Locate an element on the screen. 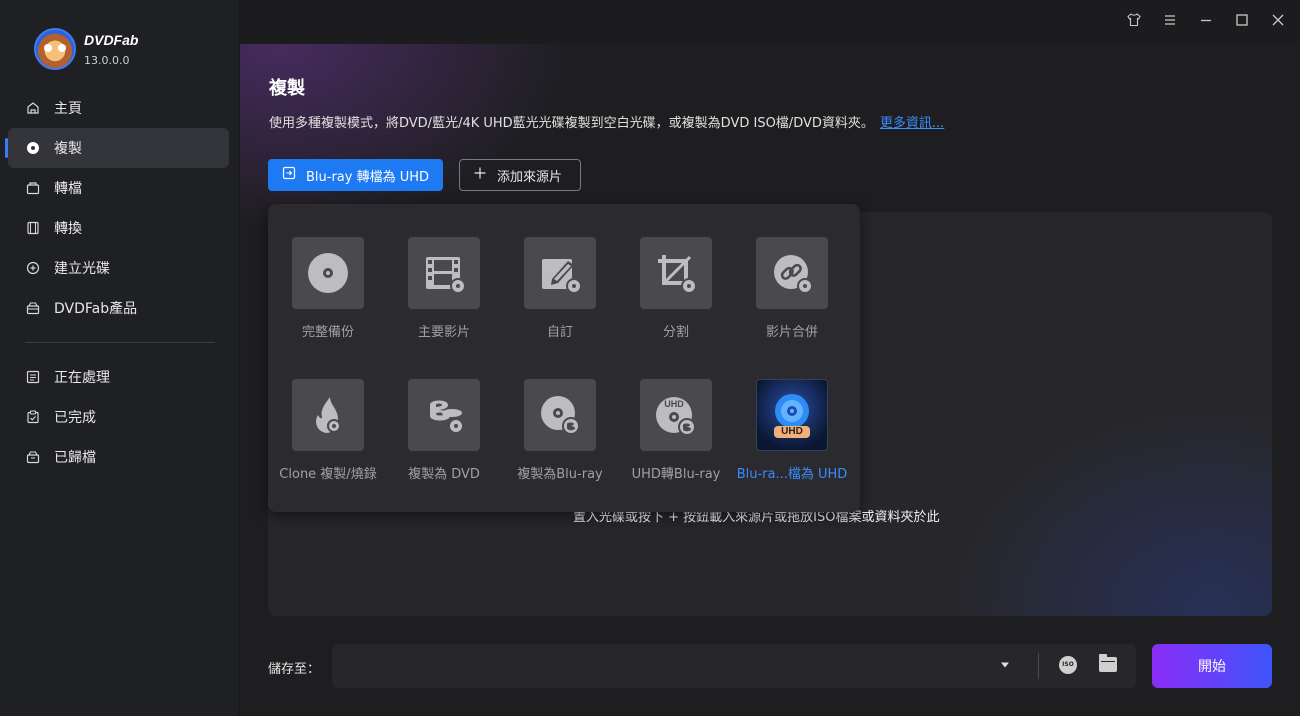 The width and height of the screenshot is (1300, 716). customize-edit-icon is located at coordinates (560, 273).